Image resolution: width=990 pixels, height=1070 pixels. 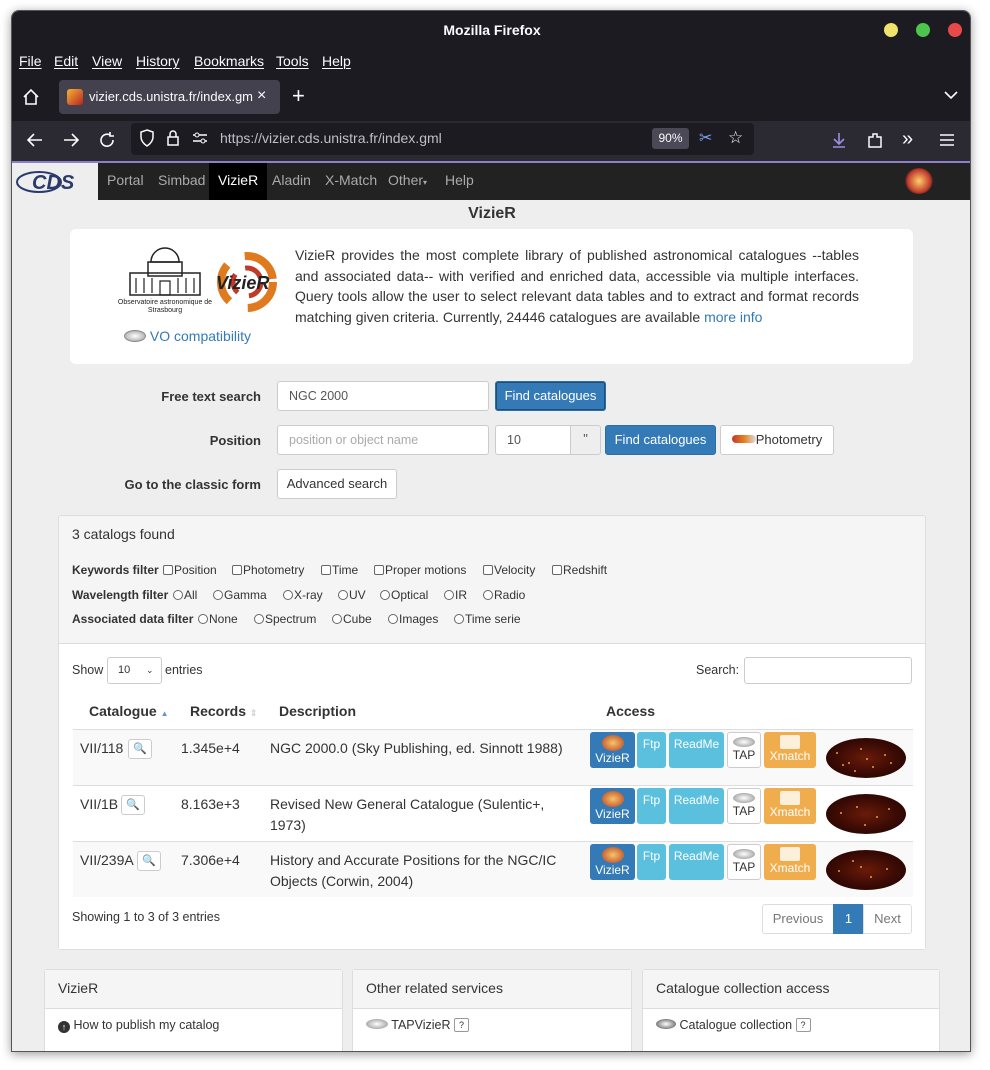 I want to click on extensions-icon, so click(x=875, y=142).